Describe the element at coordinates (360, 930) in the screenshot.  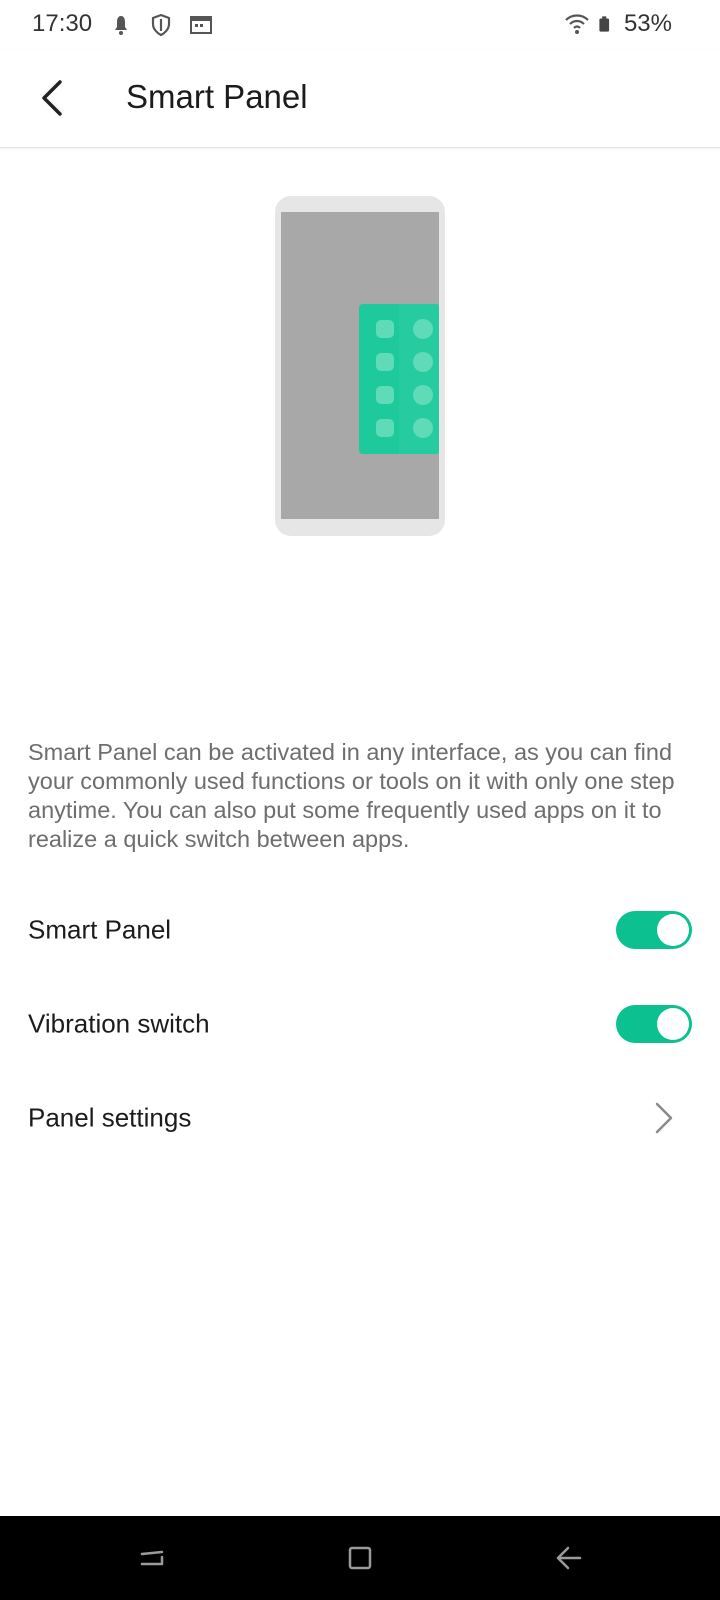
I see `smart-panel-row: Smart Panel` at that location.